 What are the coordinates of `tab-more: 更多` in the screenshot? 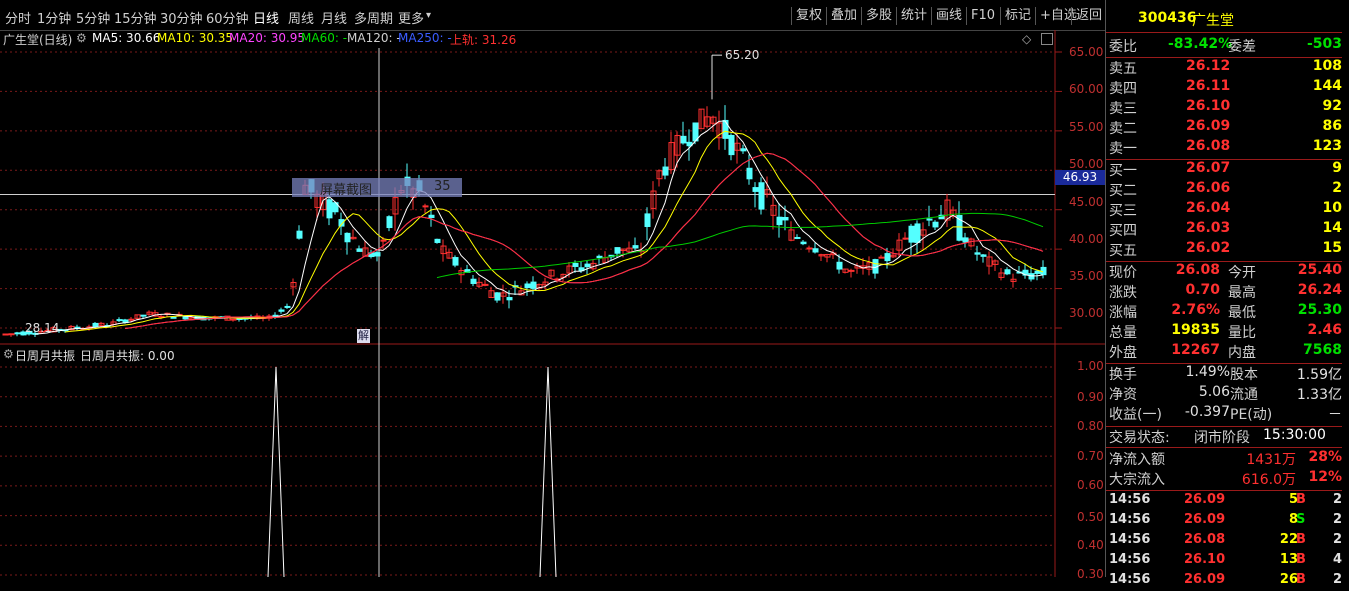 It's located at (411, 17).